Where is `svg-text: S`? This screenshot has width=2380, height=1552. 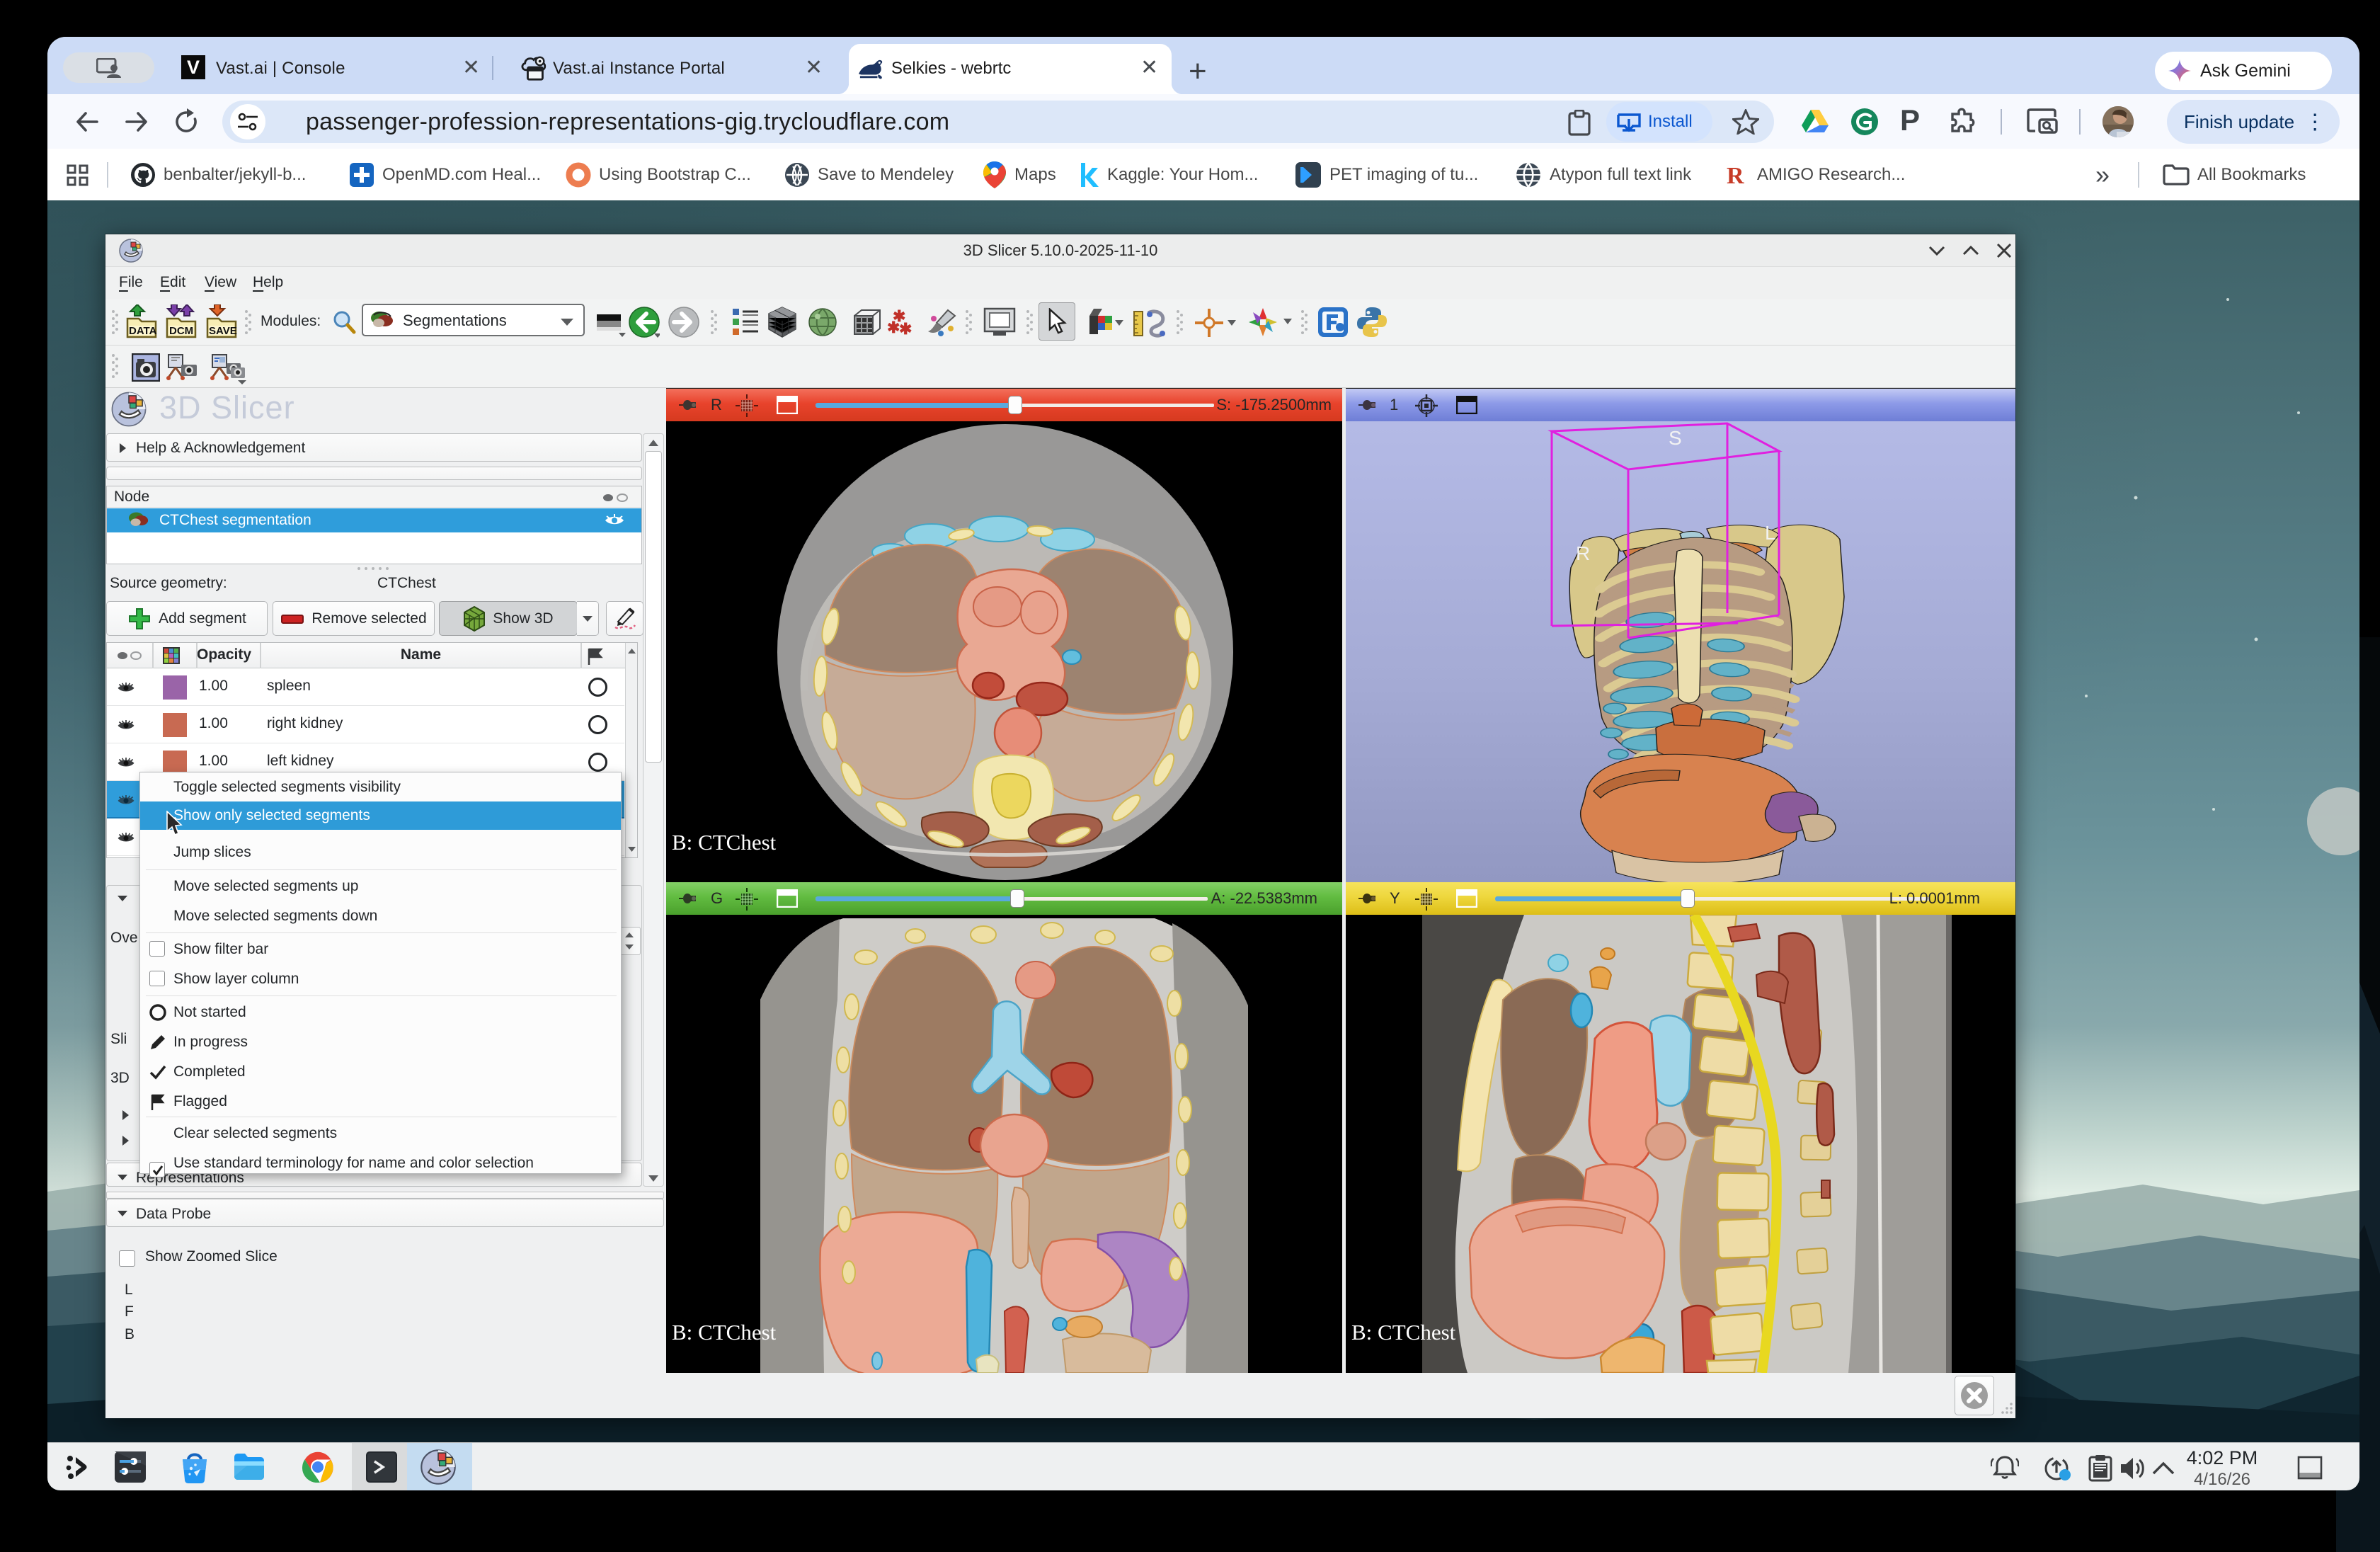 svg-text: S is located at coordinates (1675, 438).